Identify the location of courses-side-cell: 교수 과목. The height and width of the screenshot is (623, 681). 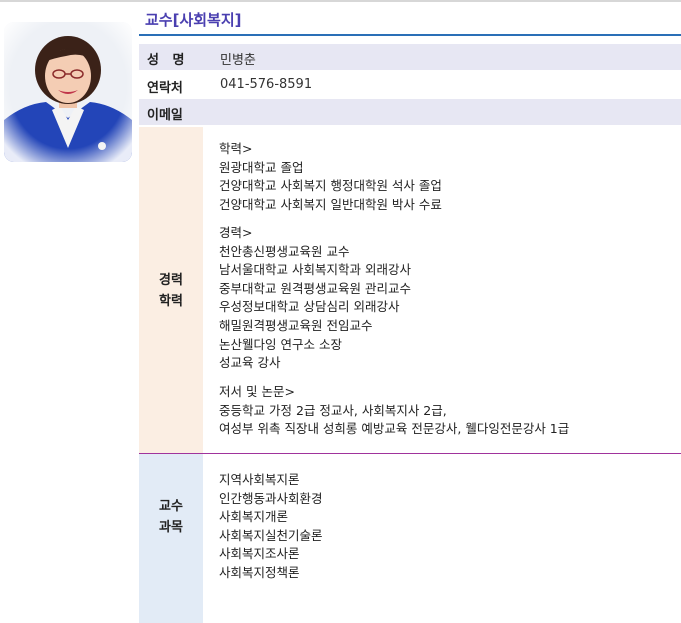
(171, 538).